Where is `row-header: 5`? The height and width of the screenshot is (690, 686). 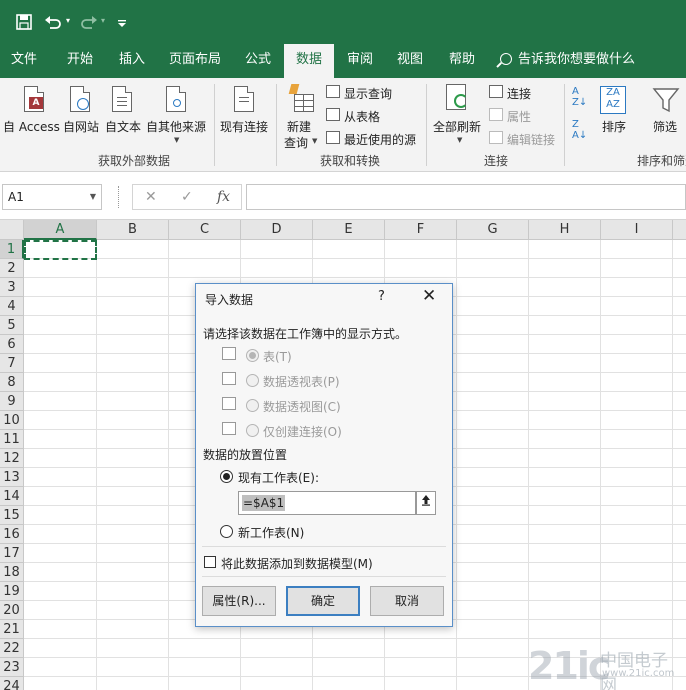
row-header: 5 is located at coordinates (12, 325).